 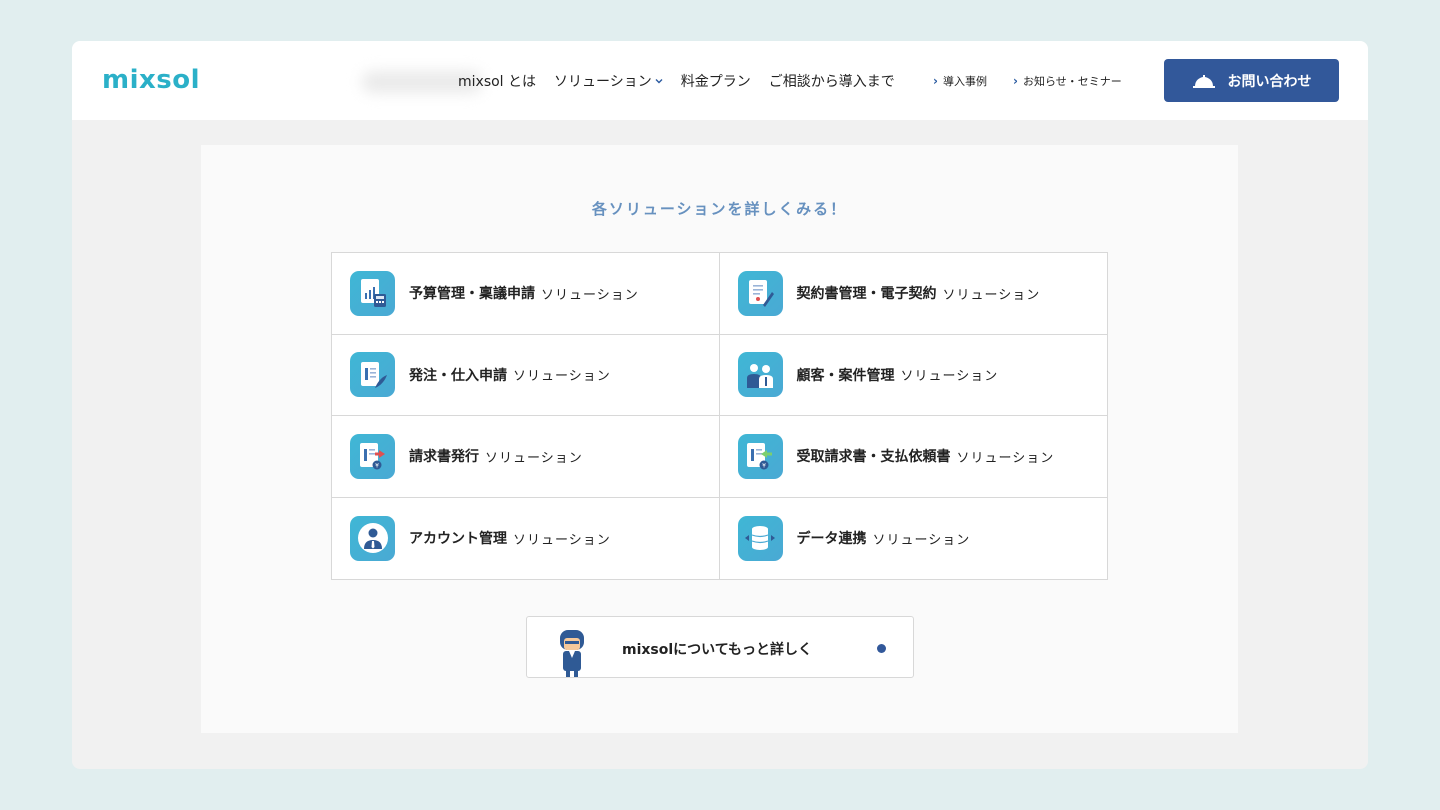 What do you see at coordinates (760, 375) in the screenshot?
I see `customers-icon` at bounding box center [760, 375].